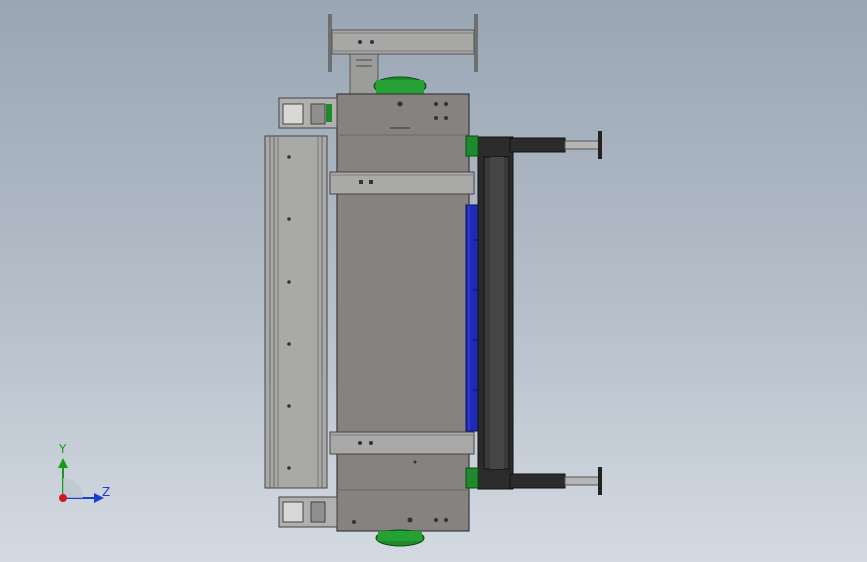 Image resolution: width=867 pixels, height=562 pixels. What do you see at coordinates (81, 480) in the screenshot?
I see `axis-triad` at bounding box center [81, 480].